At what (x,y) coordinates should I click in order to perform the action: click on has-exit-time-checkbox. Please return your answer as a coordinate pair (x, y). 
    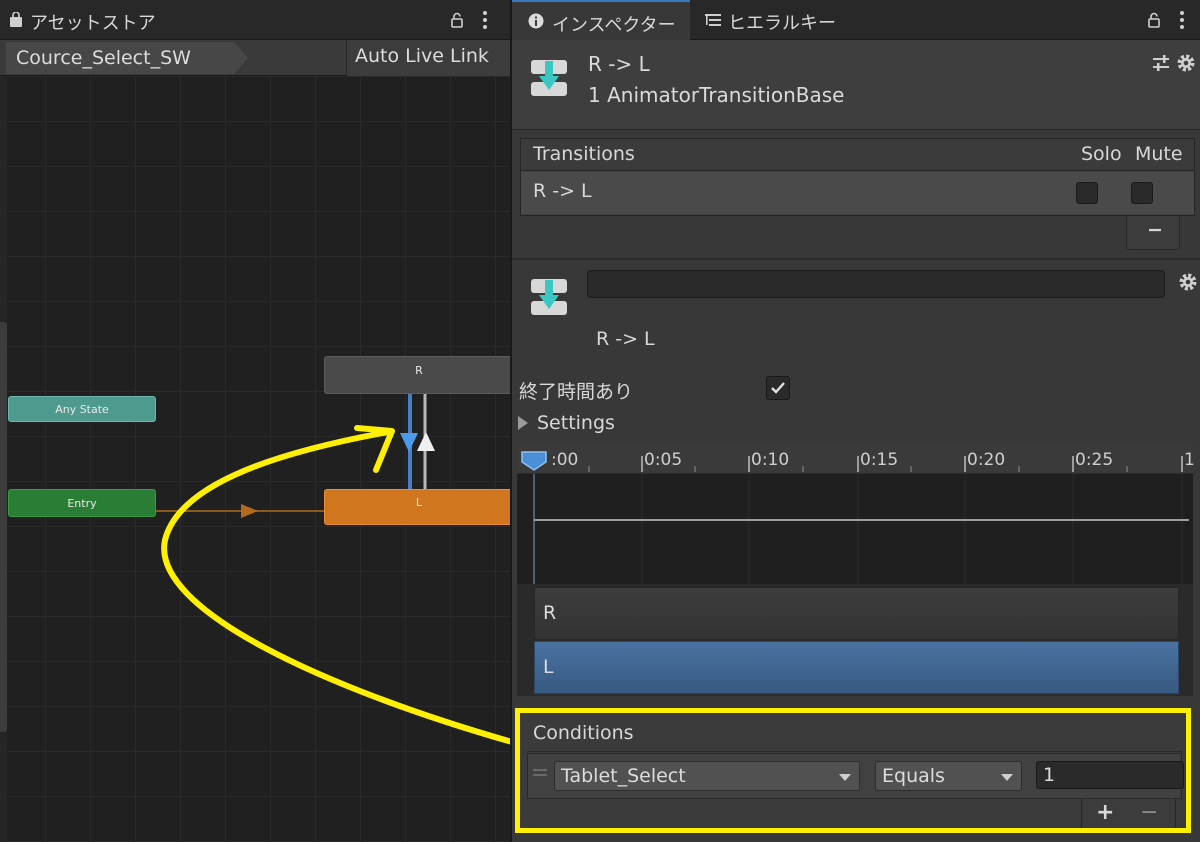
    Looking at the image, I should click on (778, 388).